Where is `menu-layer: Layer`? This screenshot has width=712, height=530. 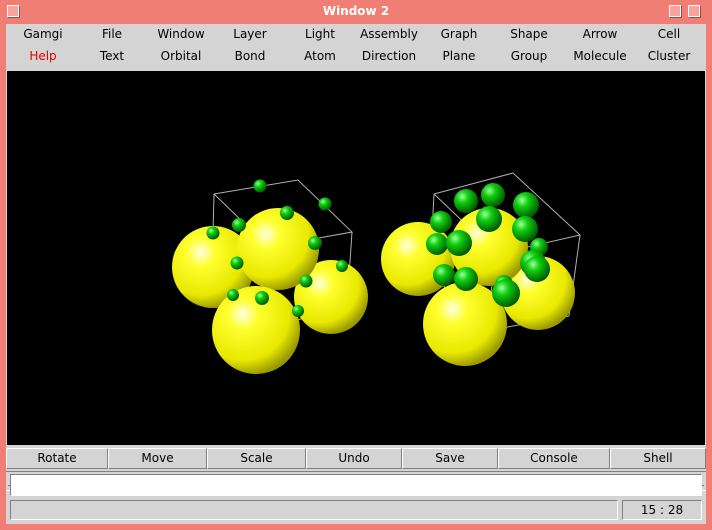
menu-layer: Layer is located at coordinates (250, 34).